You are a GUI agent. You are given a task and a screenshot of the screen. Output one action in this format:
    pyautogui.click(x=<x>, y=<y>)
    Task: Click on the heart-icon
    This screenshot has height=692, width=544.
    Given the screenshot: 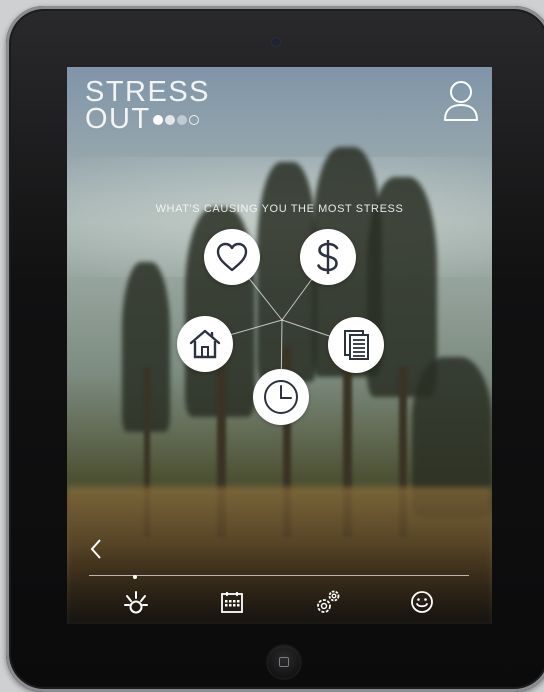 What is the action you would take?
    pyautogui.click(x=232, y=257)
    